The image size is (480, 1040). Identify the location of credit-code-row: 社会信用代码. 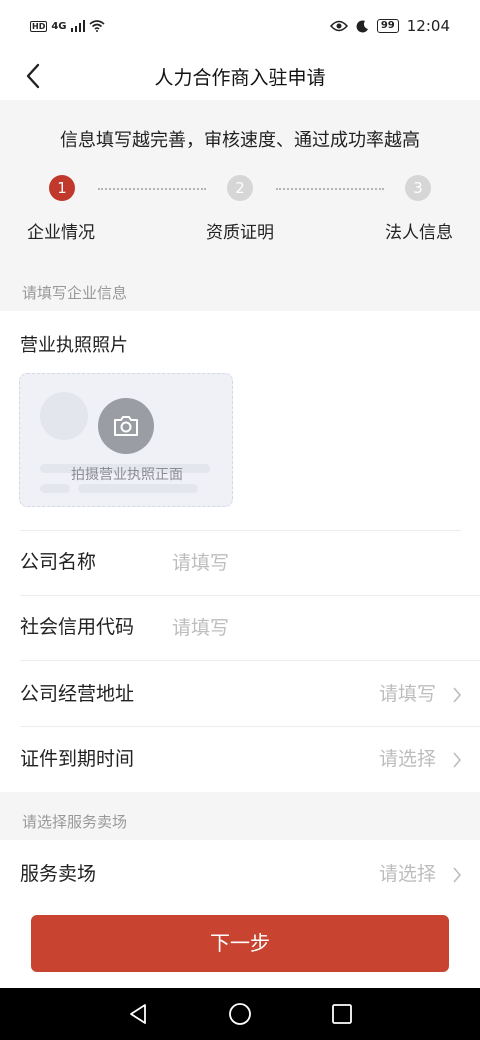
(240, 627).